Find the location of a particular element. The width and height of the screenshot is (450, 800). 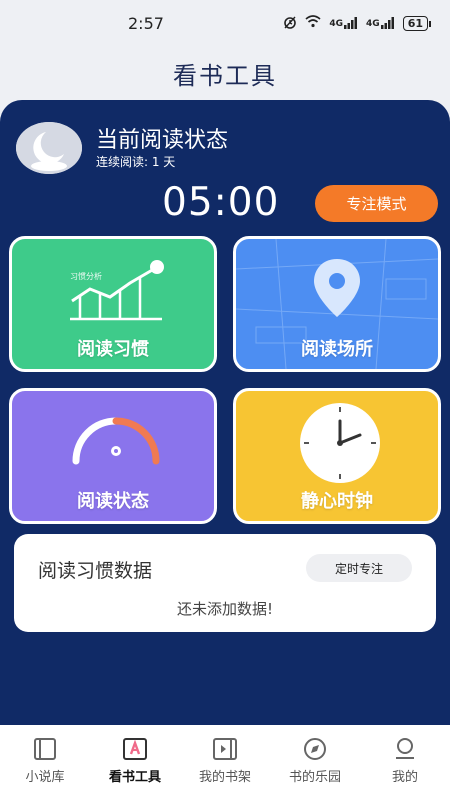

reading-streak: 连续阅读: 1 天 is located at coordinates (136, 162).